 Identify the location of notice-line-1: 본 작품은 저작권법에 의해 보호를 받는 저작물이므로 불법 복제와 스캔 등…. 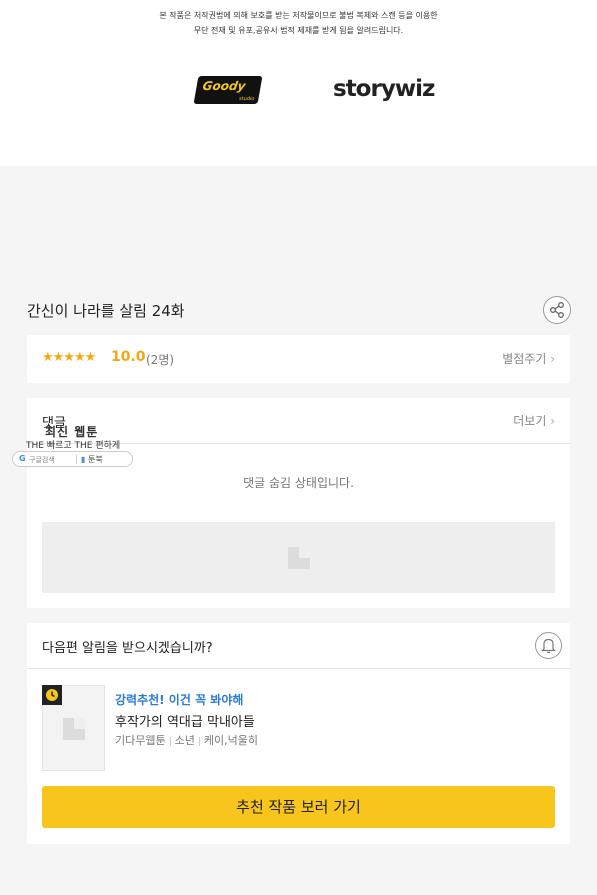
(298, 15).